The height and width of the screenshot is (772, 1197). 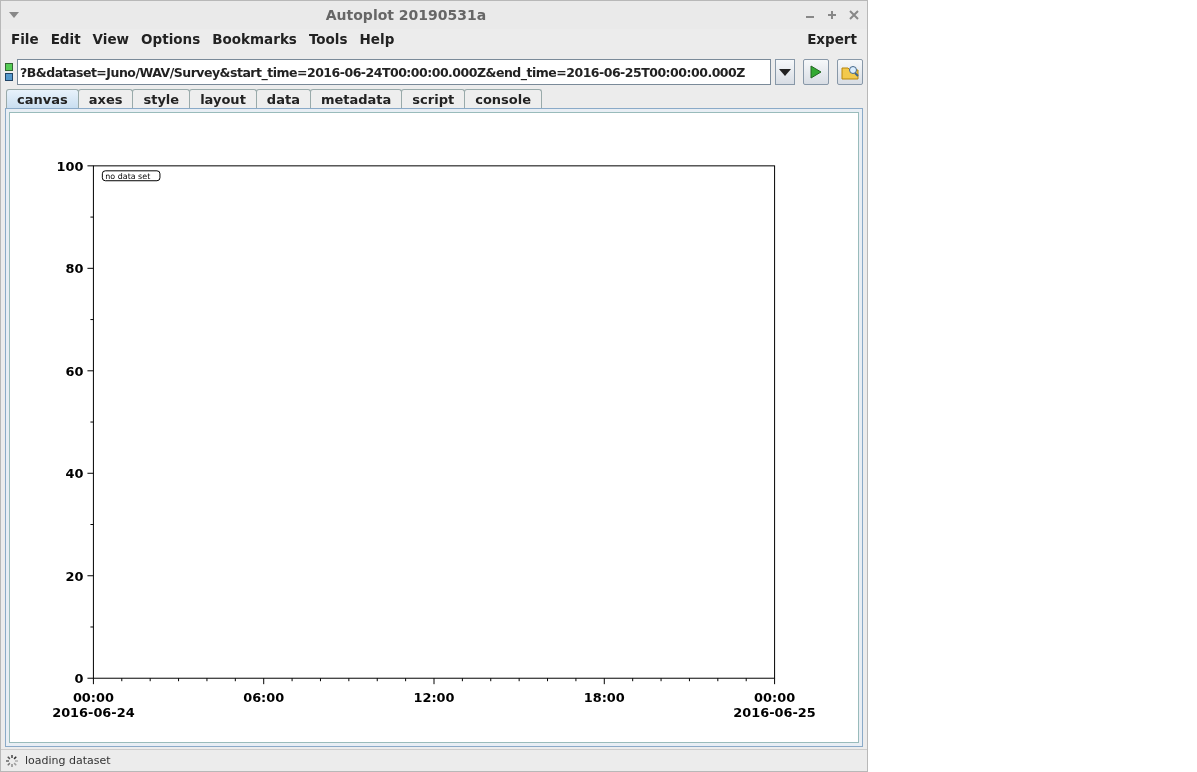 I want to click on close-icon, so click(x=854, y=15).